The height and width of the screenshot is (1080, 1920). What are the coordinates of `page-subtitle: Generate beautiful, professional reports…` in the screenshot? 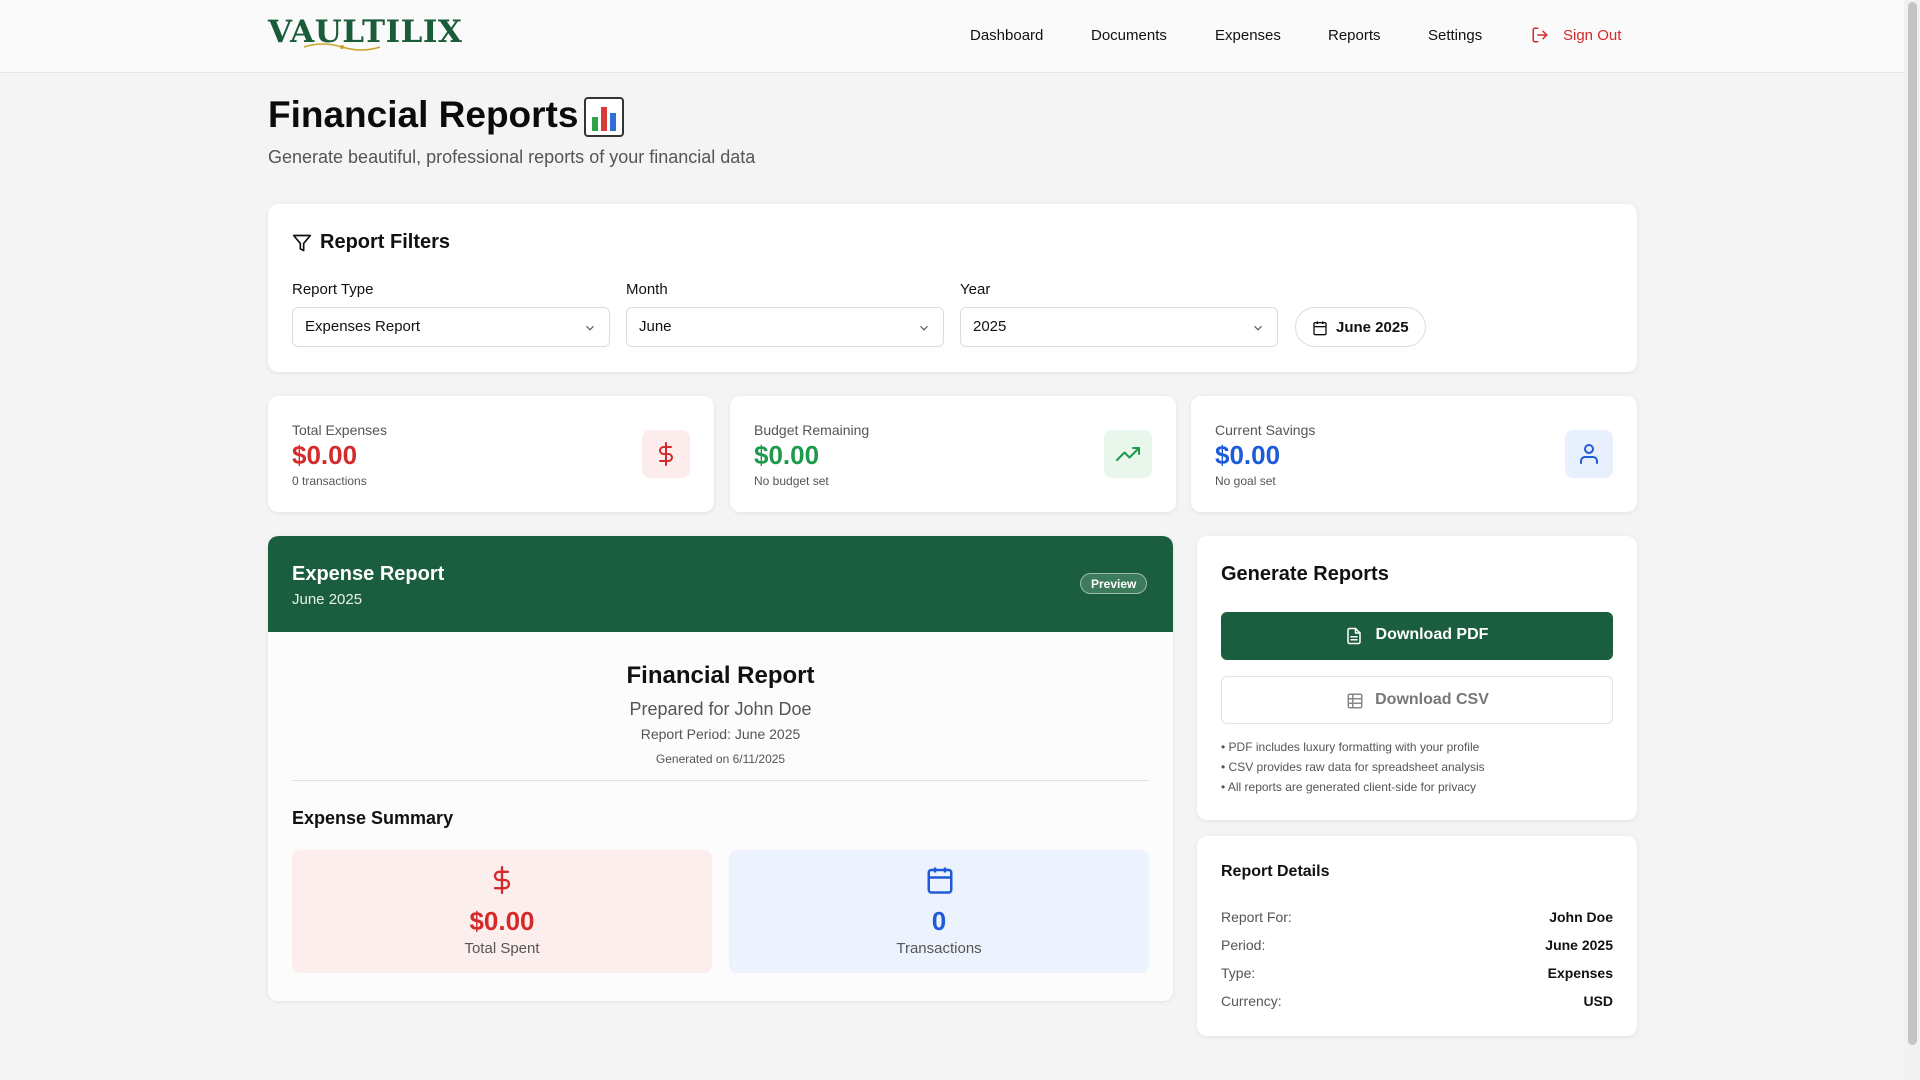 It's located at (512, 157).